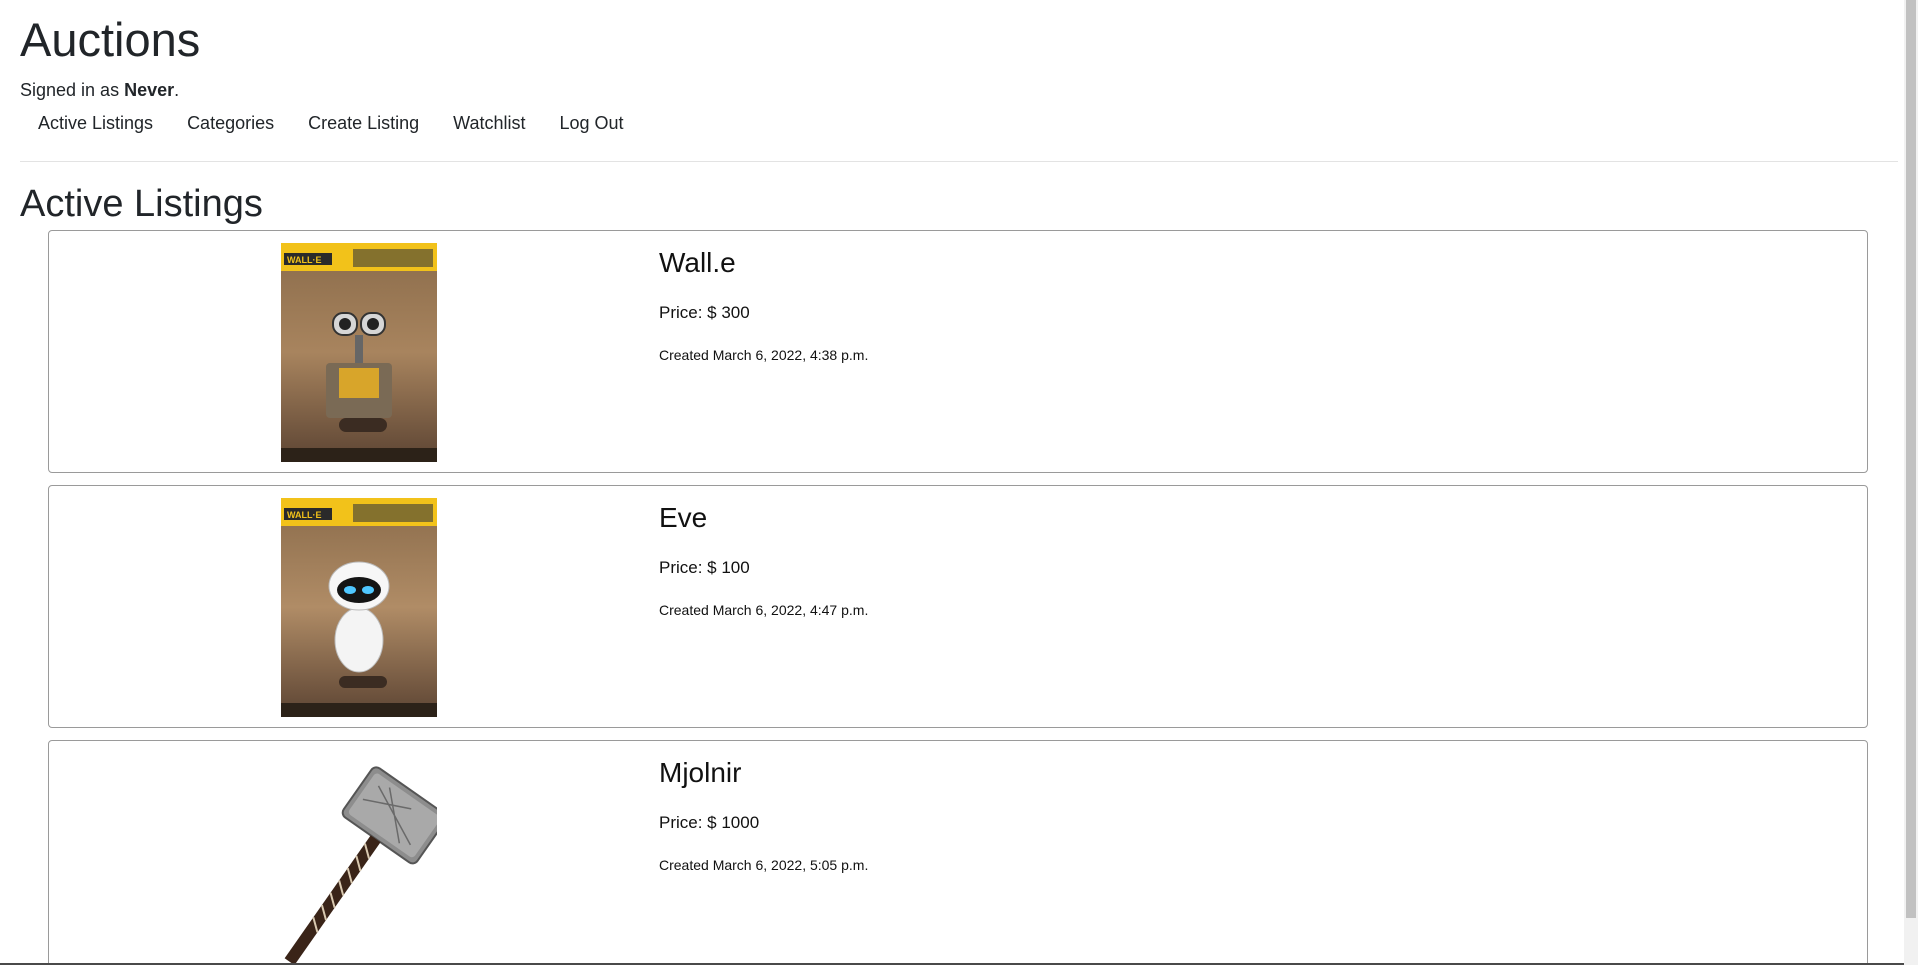 This screenshot has height=965, width=1918. I want to click on nav-watchlist: Watchlist, so click(489, 123).